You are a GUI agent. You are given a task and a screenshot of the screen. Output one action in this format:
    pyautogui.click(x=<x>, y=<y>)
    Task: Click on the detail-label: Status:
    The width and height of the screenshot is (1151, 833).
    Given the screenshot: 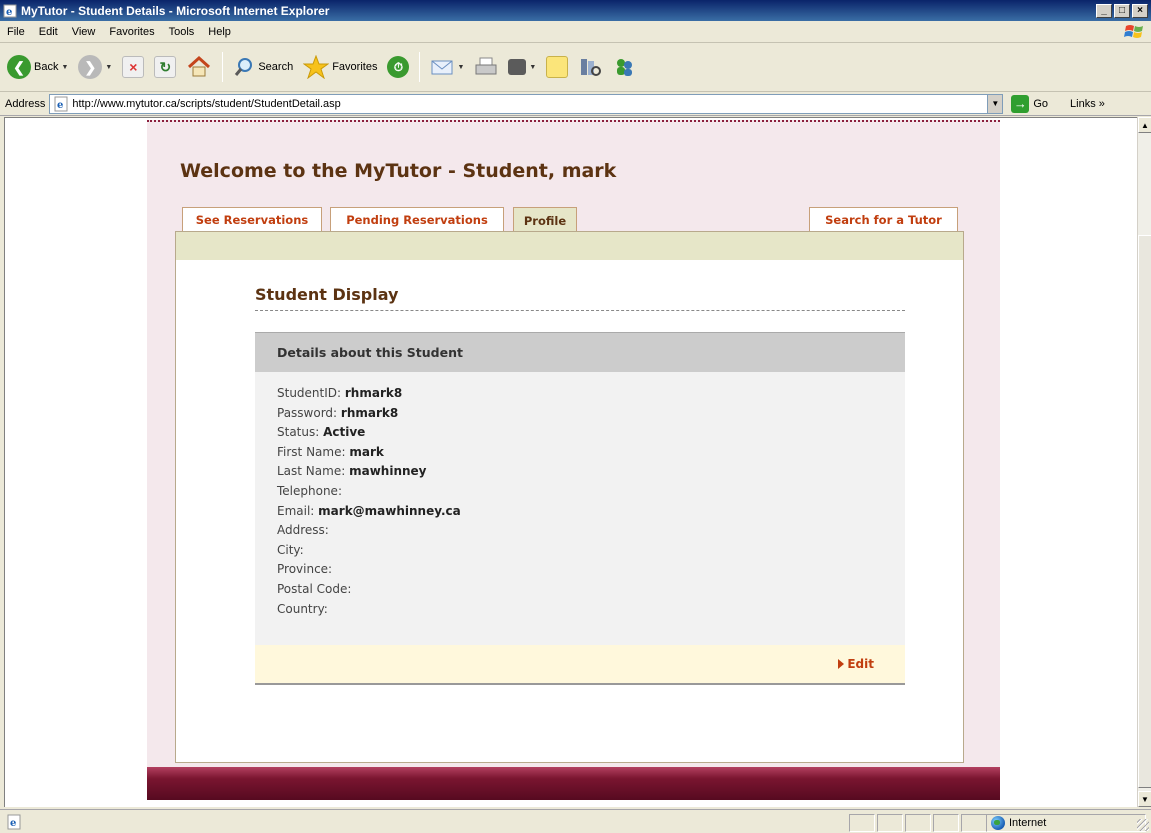 What is the action you would take?
    pyautogui.click(x=298, y=432)
    